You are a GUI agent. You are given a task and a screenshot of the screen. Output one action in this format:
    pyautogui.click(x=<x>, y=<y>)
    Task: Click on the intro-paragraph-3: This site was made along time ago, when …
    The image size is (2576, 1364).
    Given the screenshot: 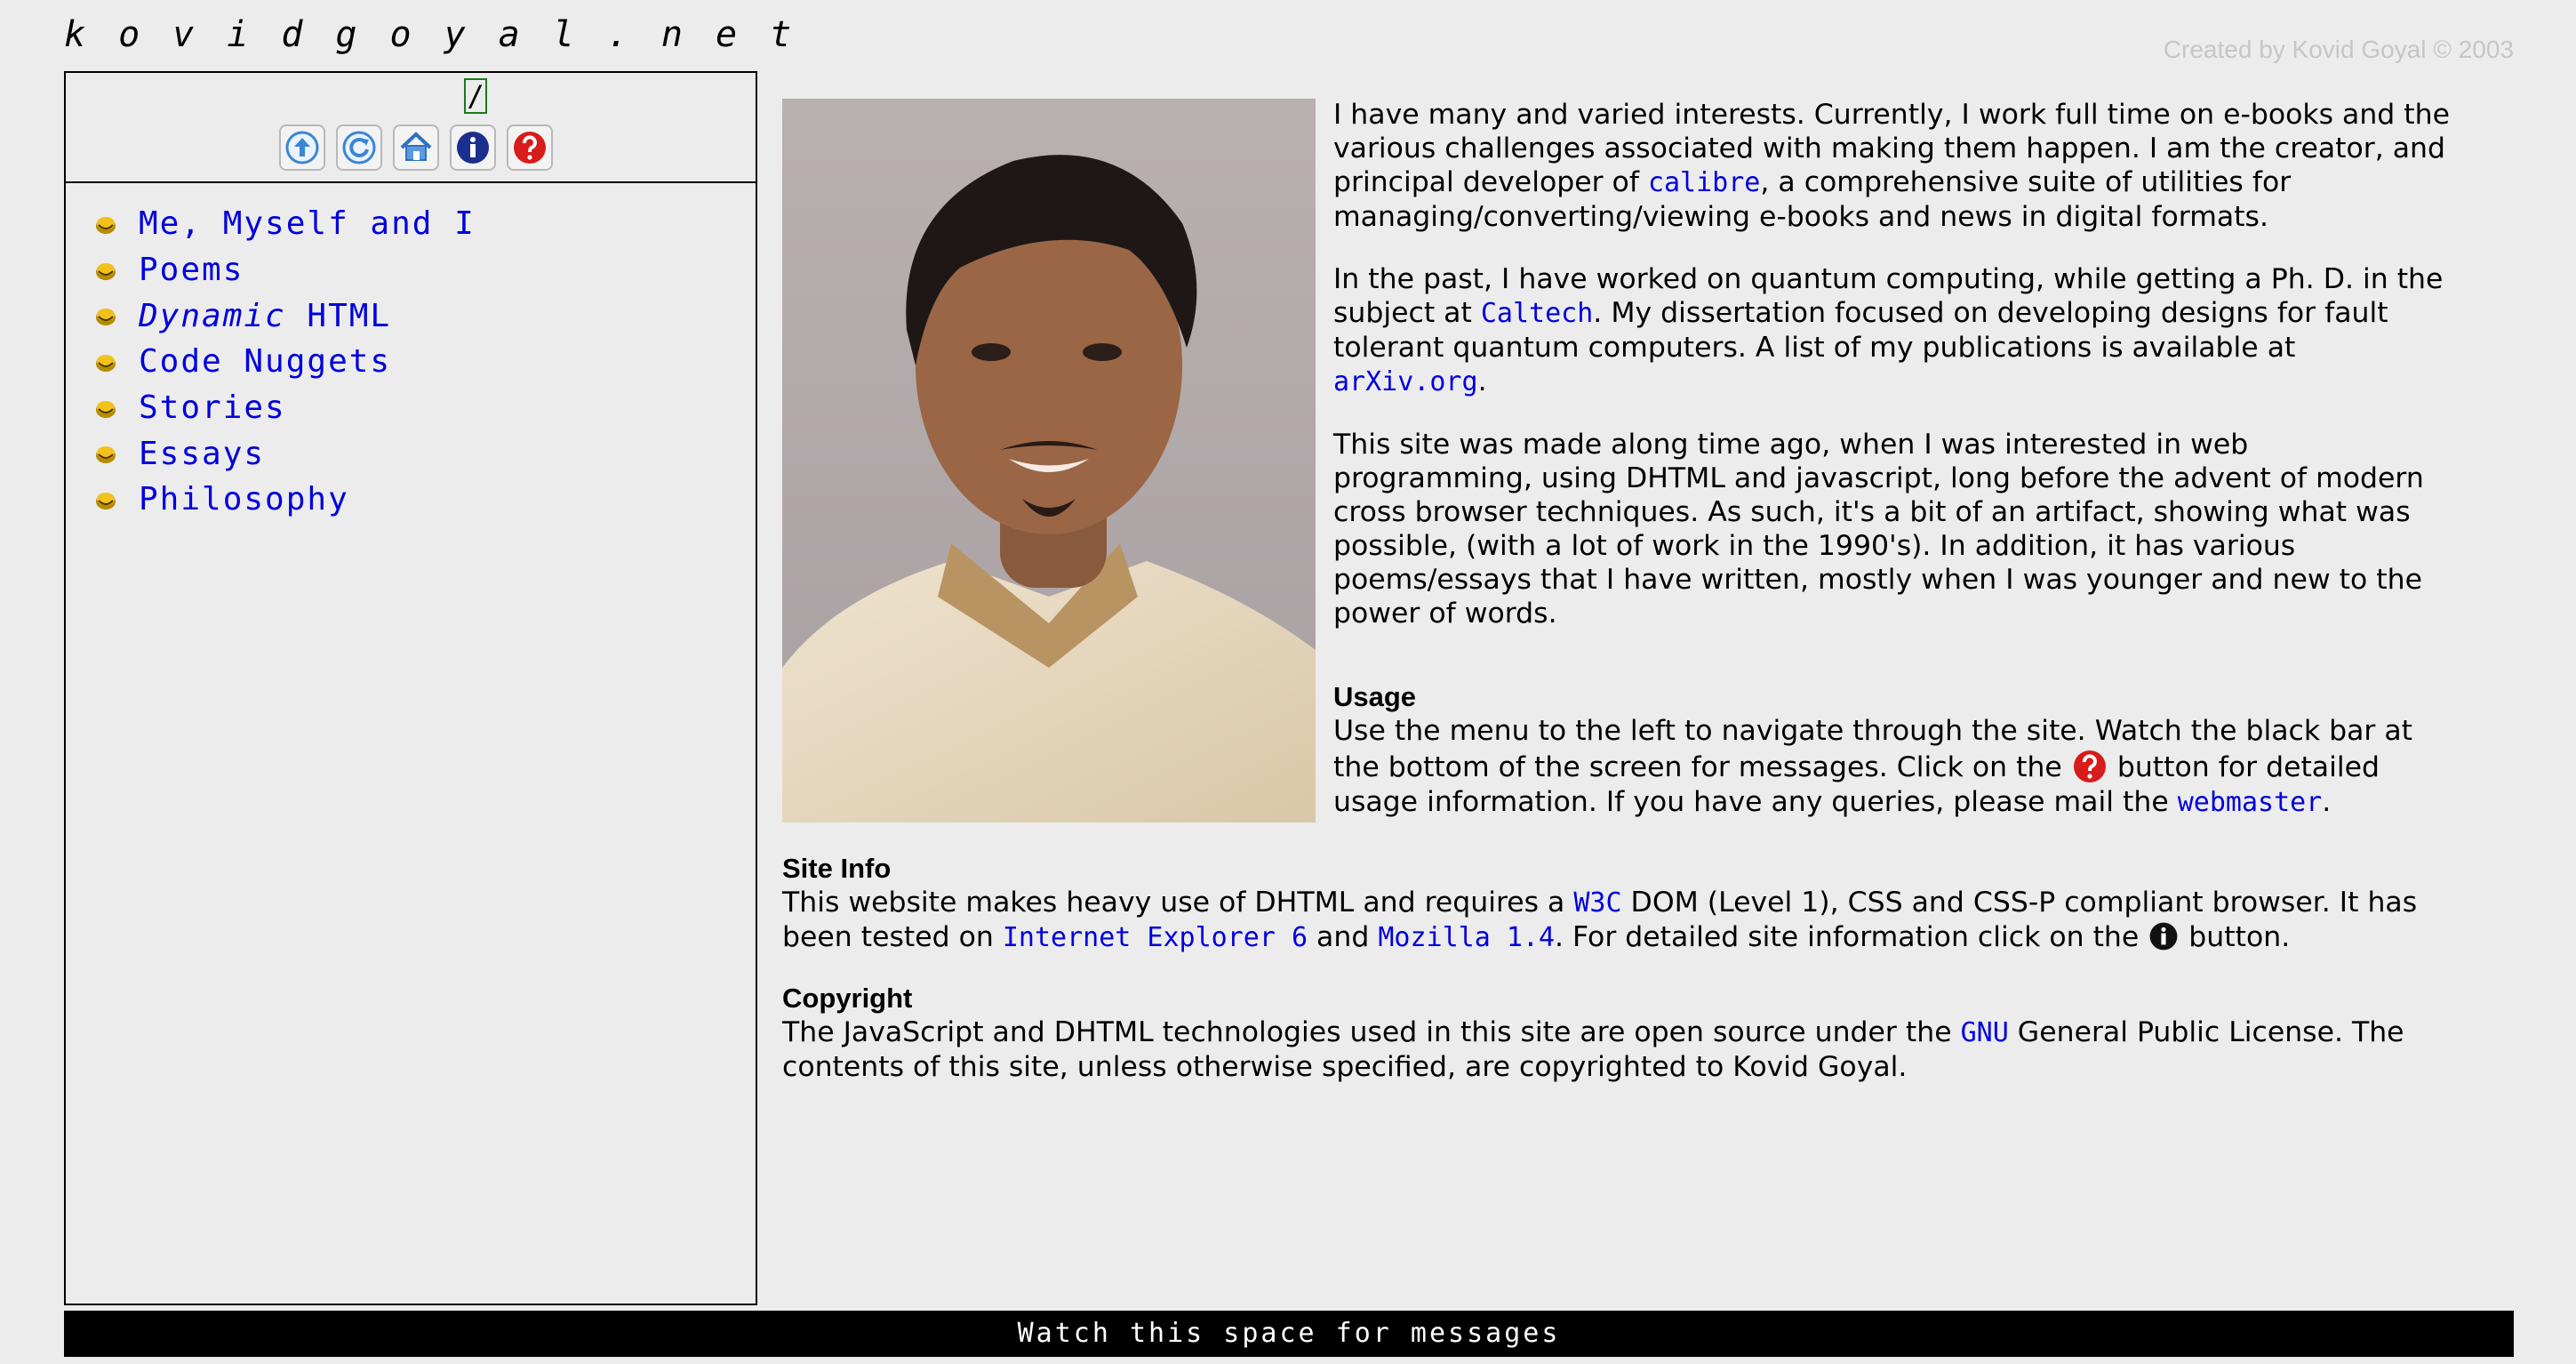 What is the action you would take?
    pyautogui.click(x=1878, y=529)
    